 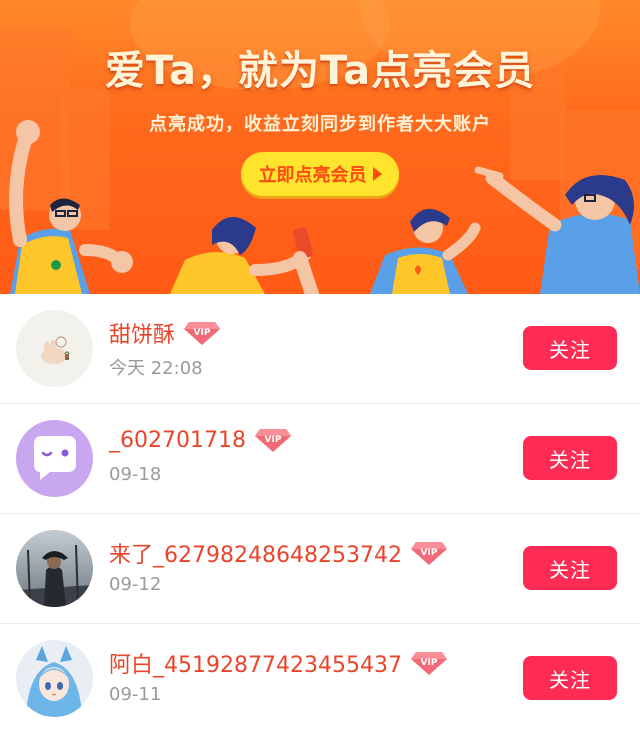 What do you see at coordinates (312, 175) in the screenshot?
I see `cta-label: 立即点亮会员` at bounding box center [312, 175].